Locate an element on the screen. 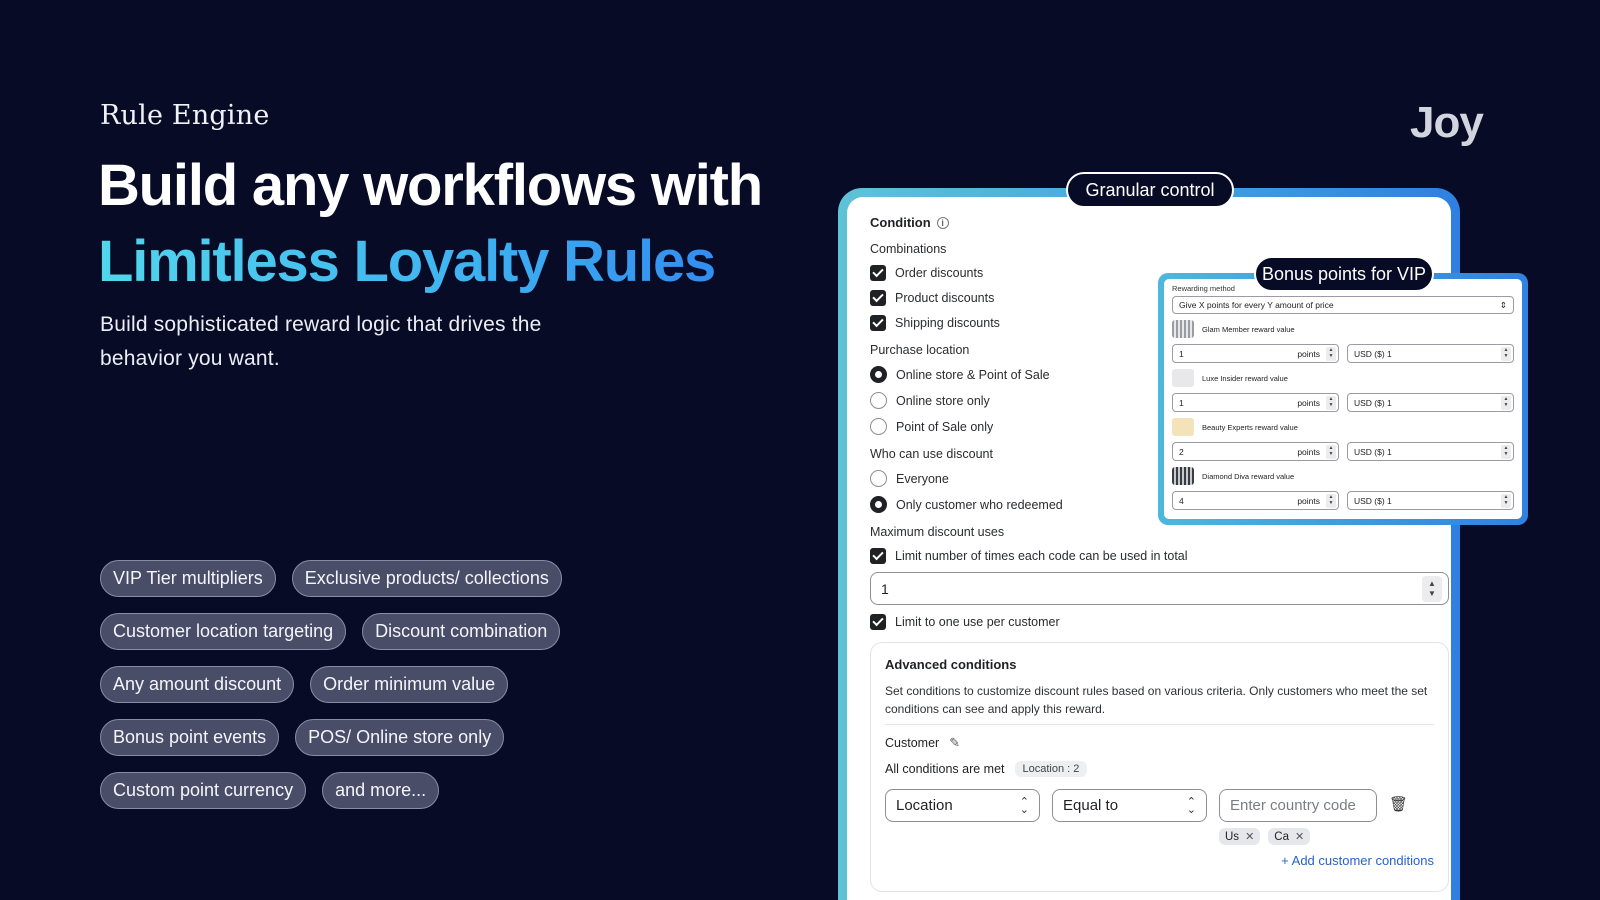 The width and height of the screenshot is (1600, 900). tier-row-luxe: Luxe Insider reward value is located at coordinates (1343, 378).